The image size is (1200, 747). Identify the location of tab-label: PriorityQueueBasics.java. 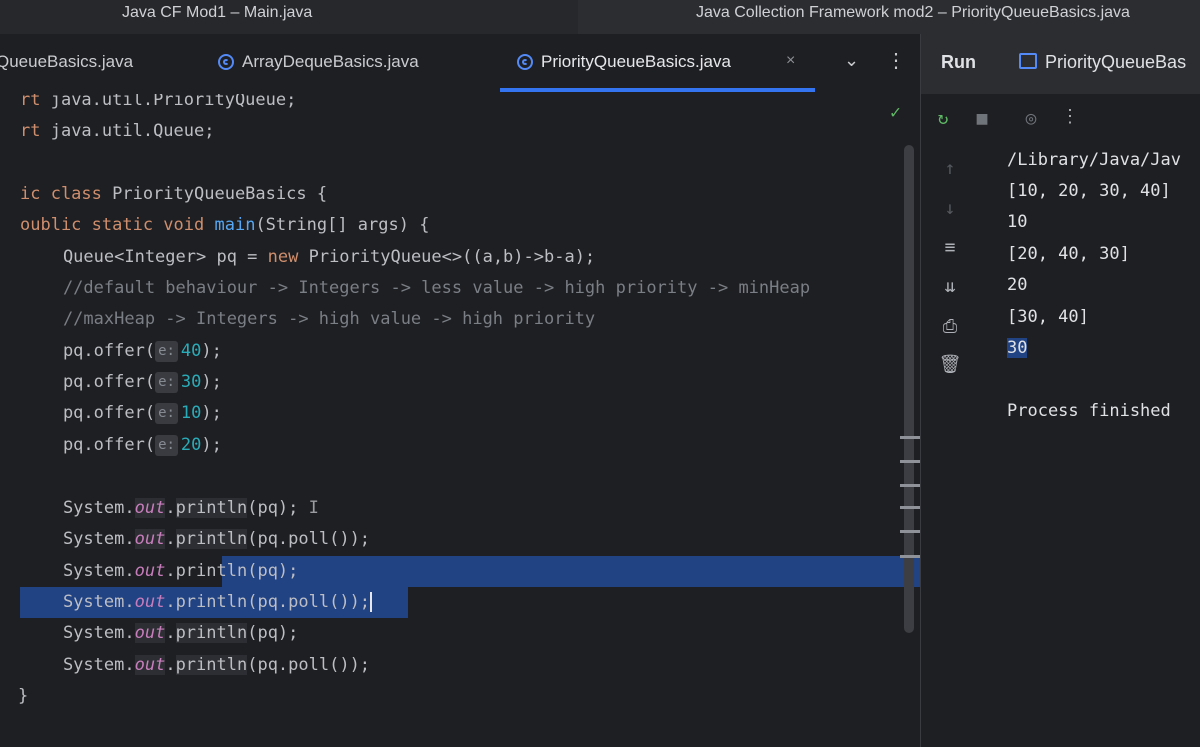
(636, 61).